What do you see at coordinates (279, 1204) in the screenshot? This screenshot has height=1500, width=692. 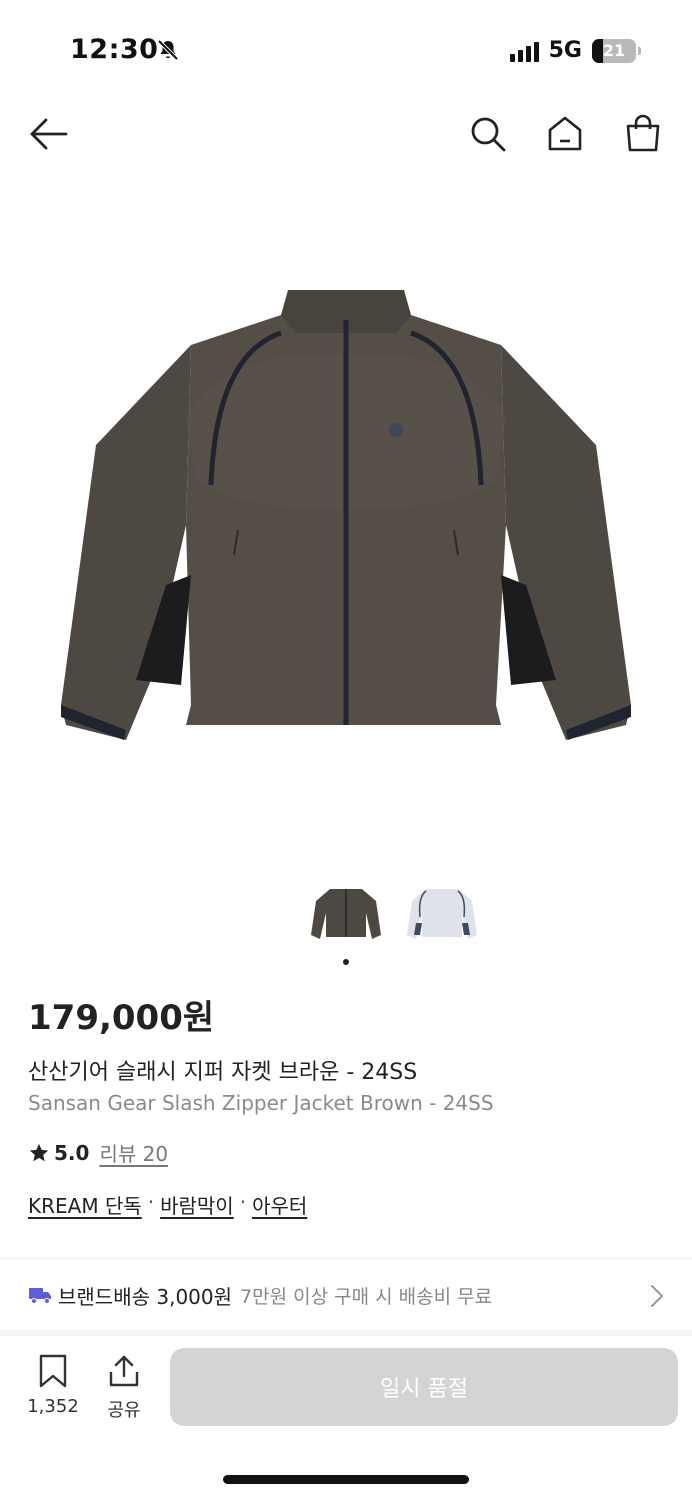 I see `tag-outer: 아우터` at bounding box center [279, 1204].